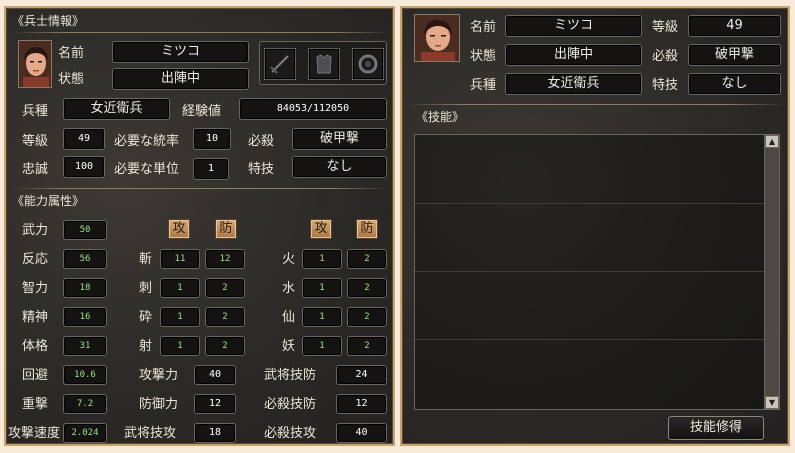 This screenshot has height=453, width=795. What do you see at coordinates (150, 433) in the screenshot?
I see `general-skill-atk-label: 武将技攻` at bounding box center [150, 433].